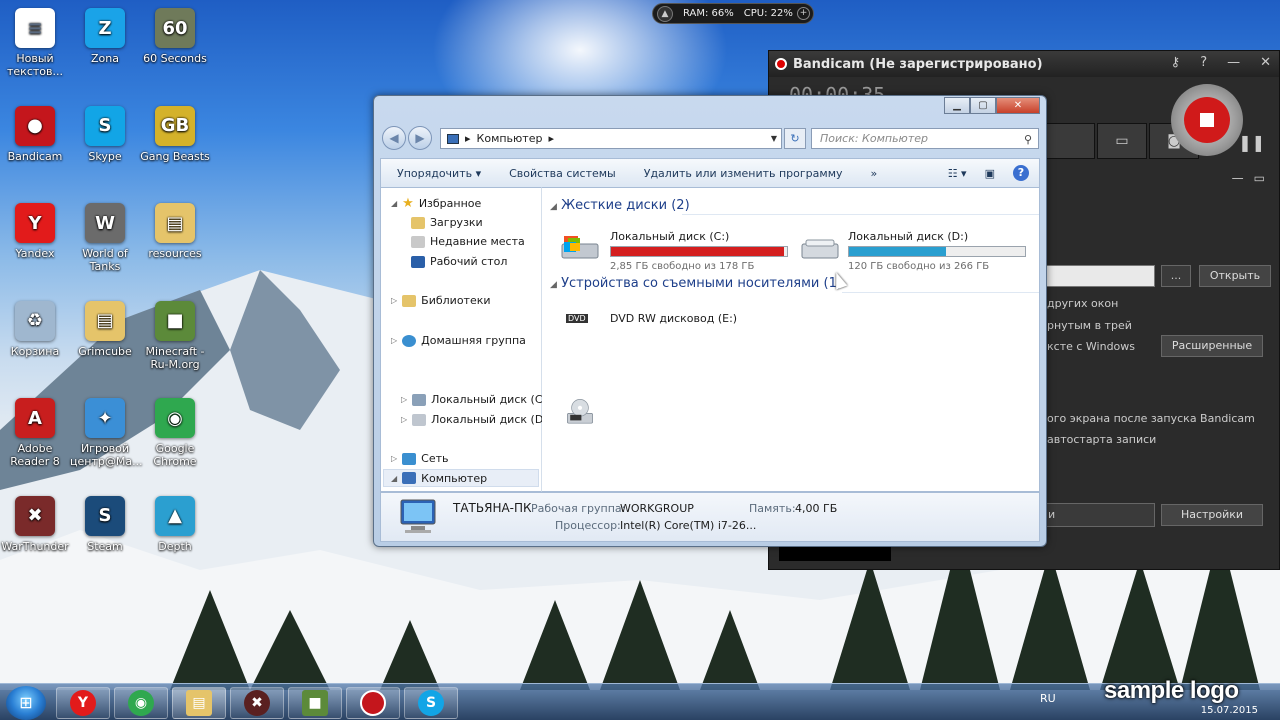 The image size is (1280, 720). What do you see at coordinates (105, 524) in the screenshot?
I see `desktop-icon-item: S Steam` at bounding box center [105, 524].